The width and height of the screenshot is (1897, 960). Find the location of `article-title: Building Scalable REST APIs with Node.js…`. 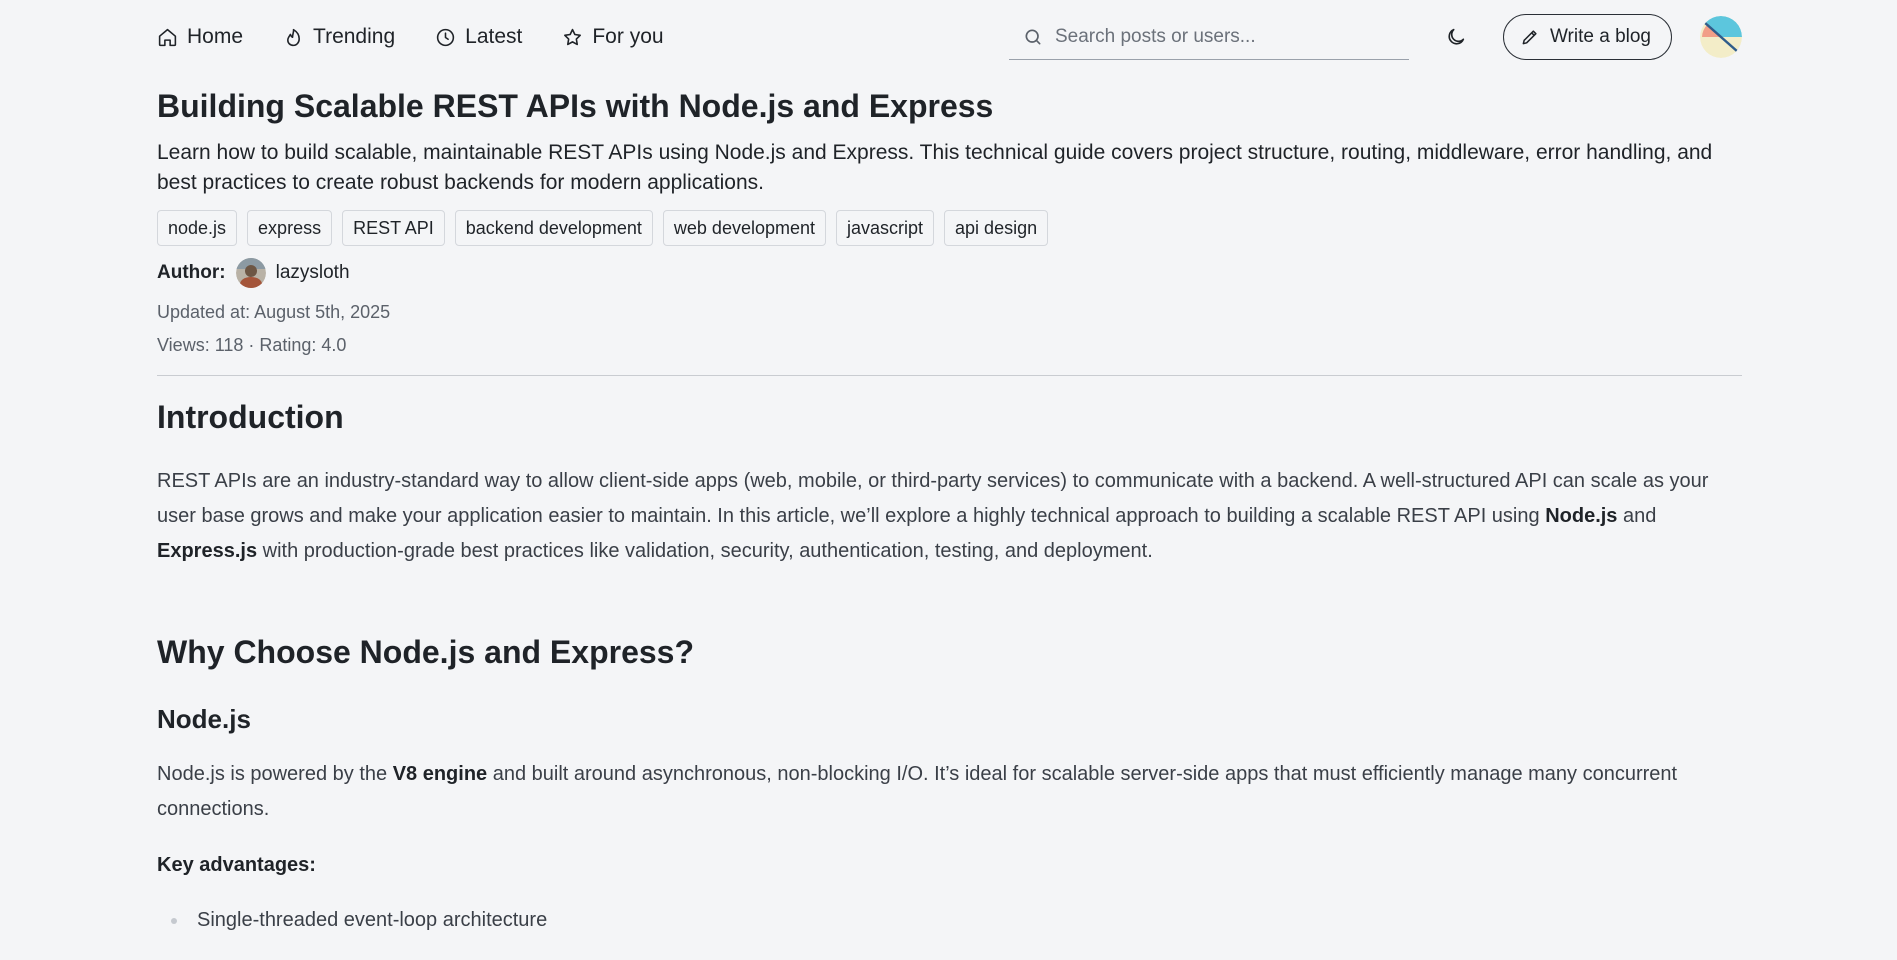

article-title: Building Scalable REST APIs with Node.js… is located at coordinates (575, 106).